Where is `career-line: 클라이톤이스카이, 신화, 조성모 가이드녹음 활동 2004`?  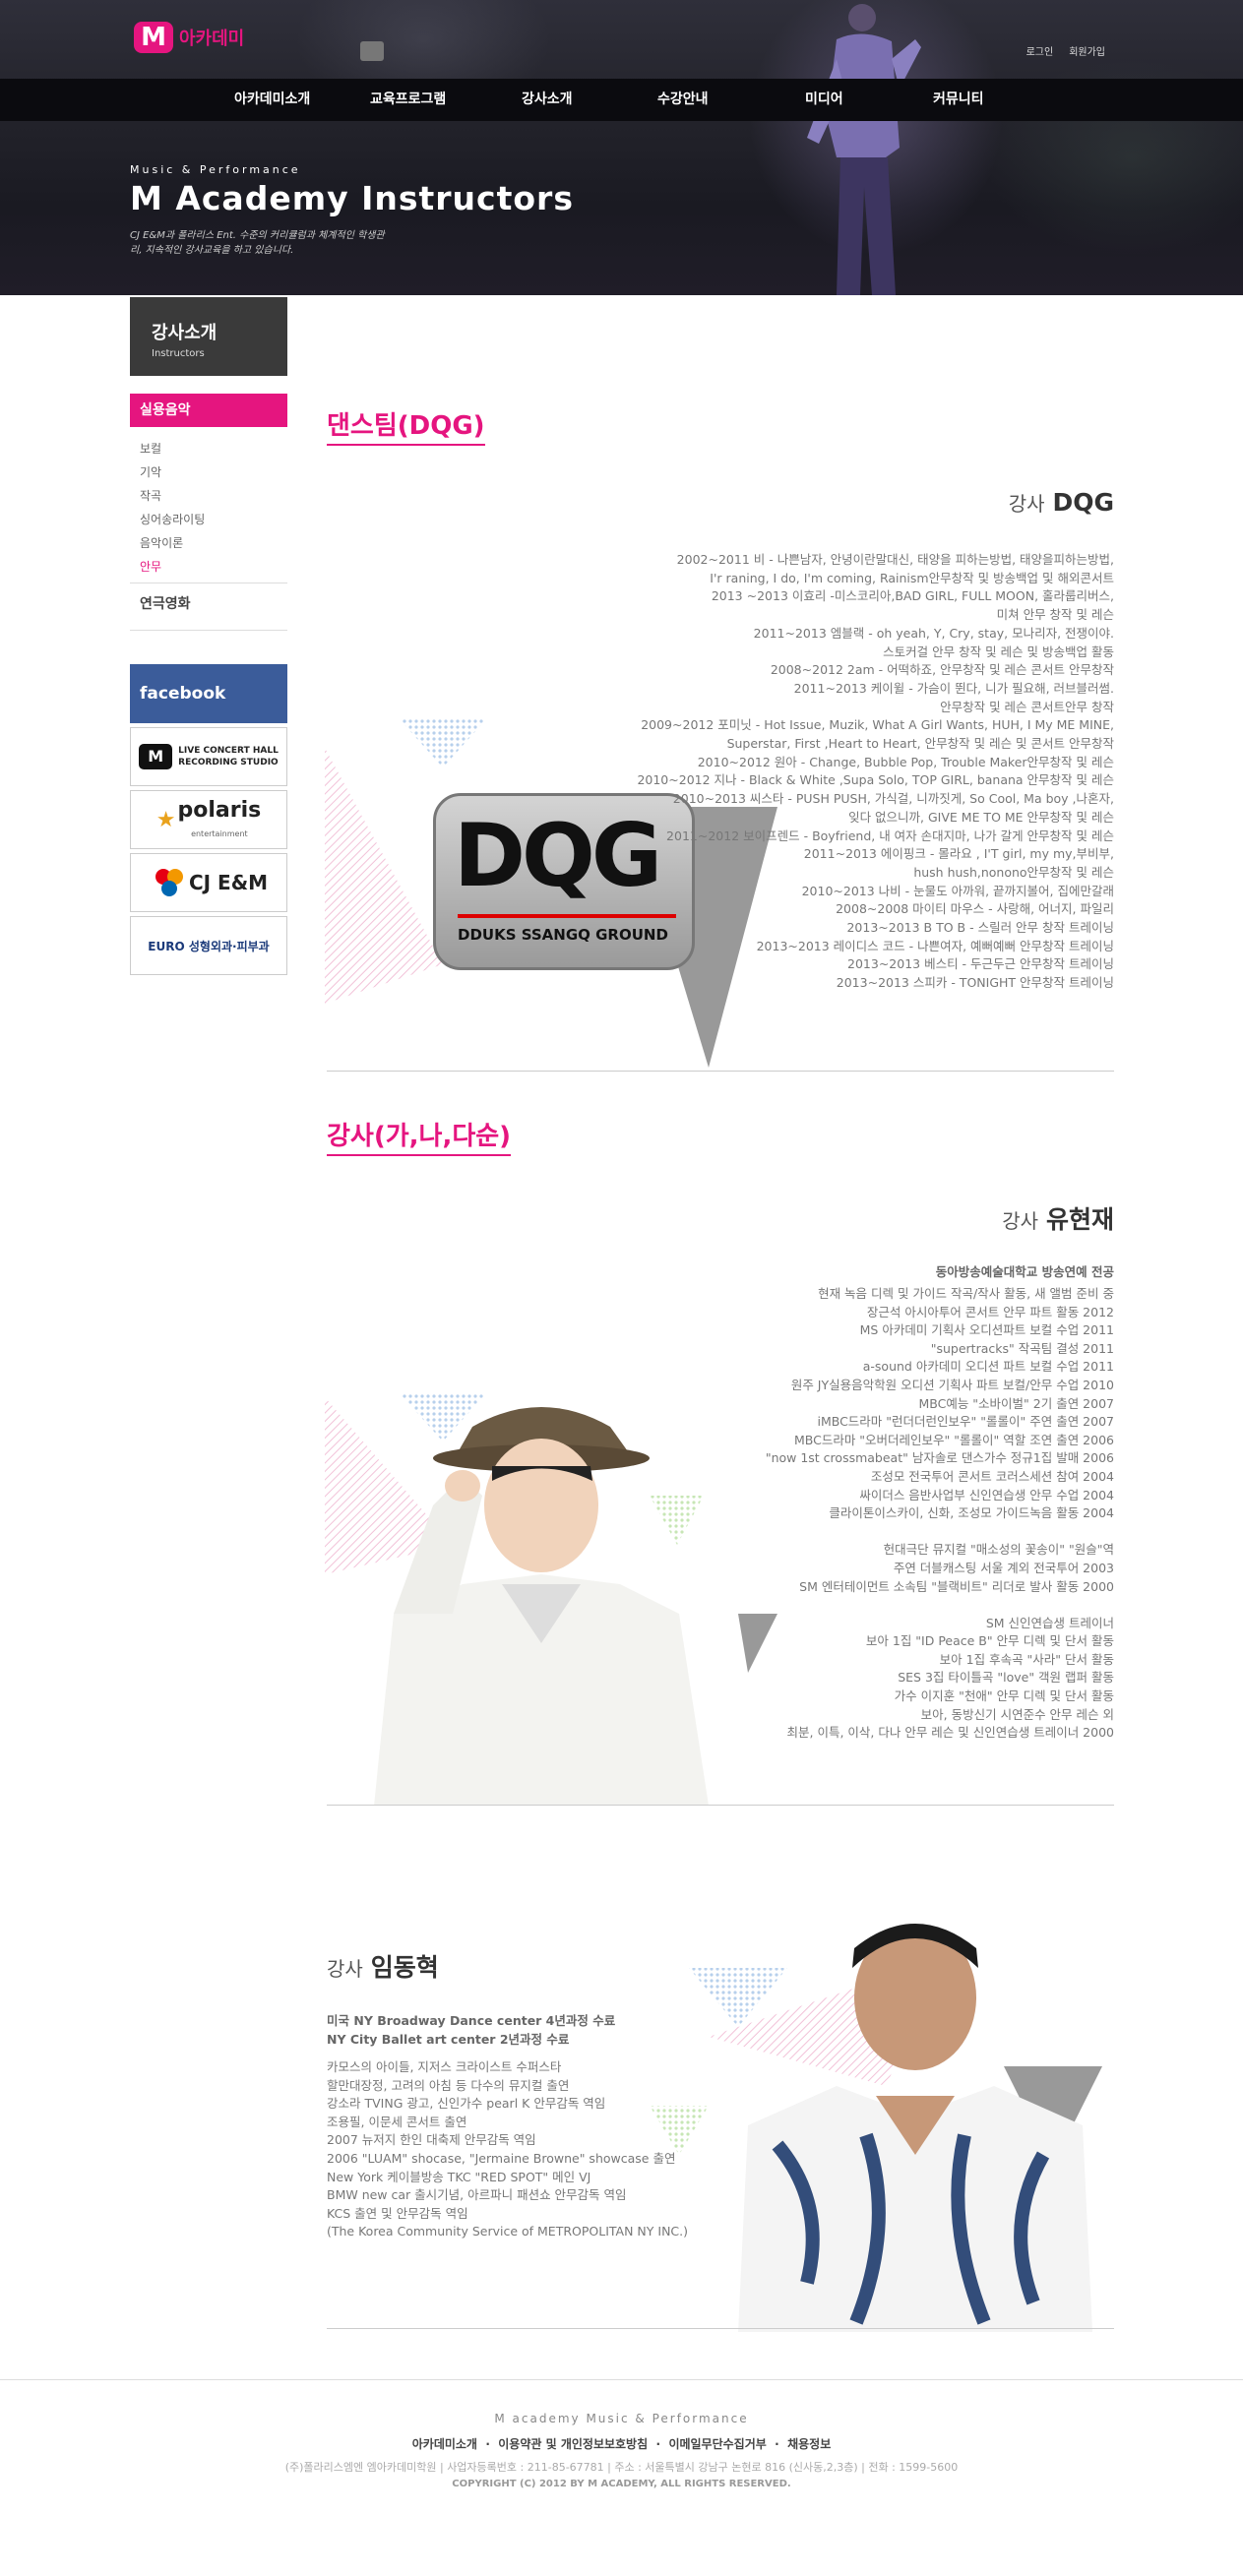 career-line: 클라이톤이스카이, 신화, 조성모 가이드녹음 활동 2004 is located at coordinates (971, 1513).